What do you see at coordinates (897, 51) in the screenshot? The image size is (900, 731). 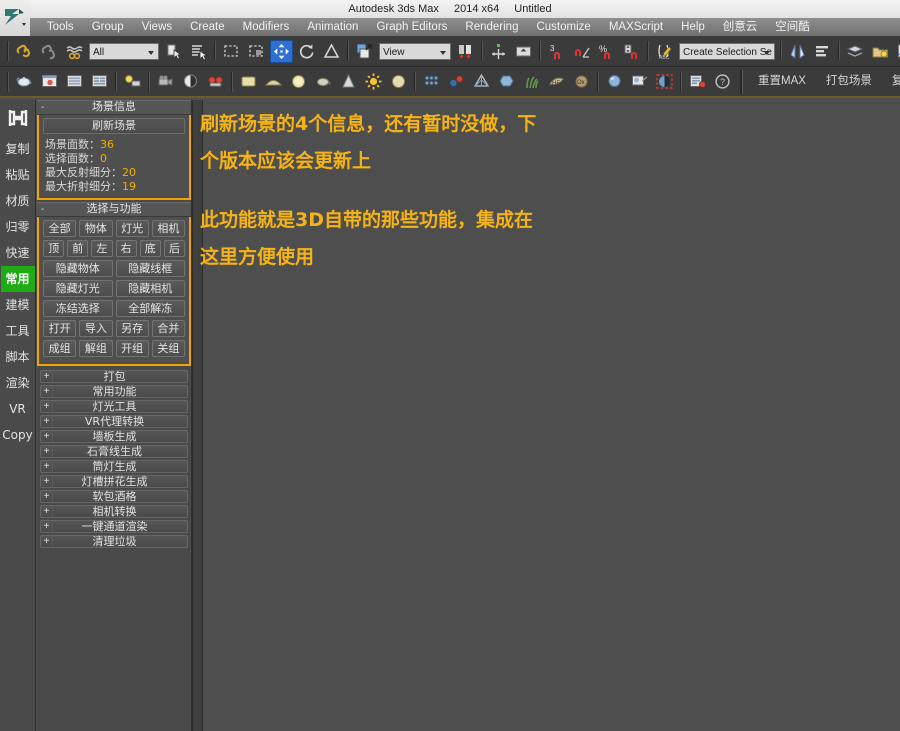 I see `curve-editor-icon` at bounding box center [897, 51].